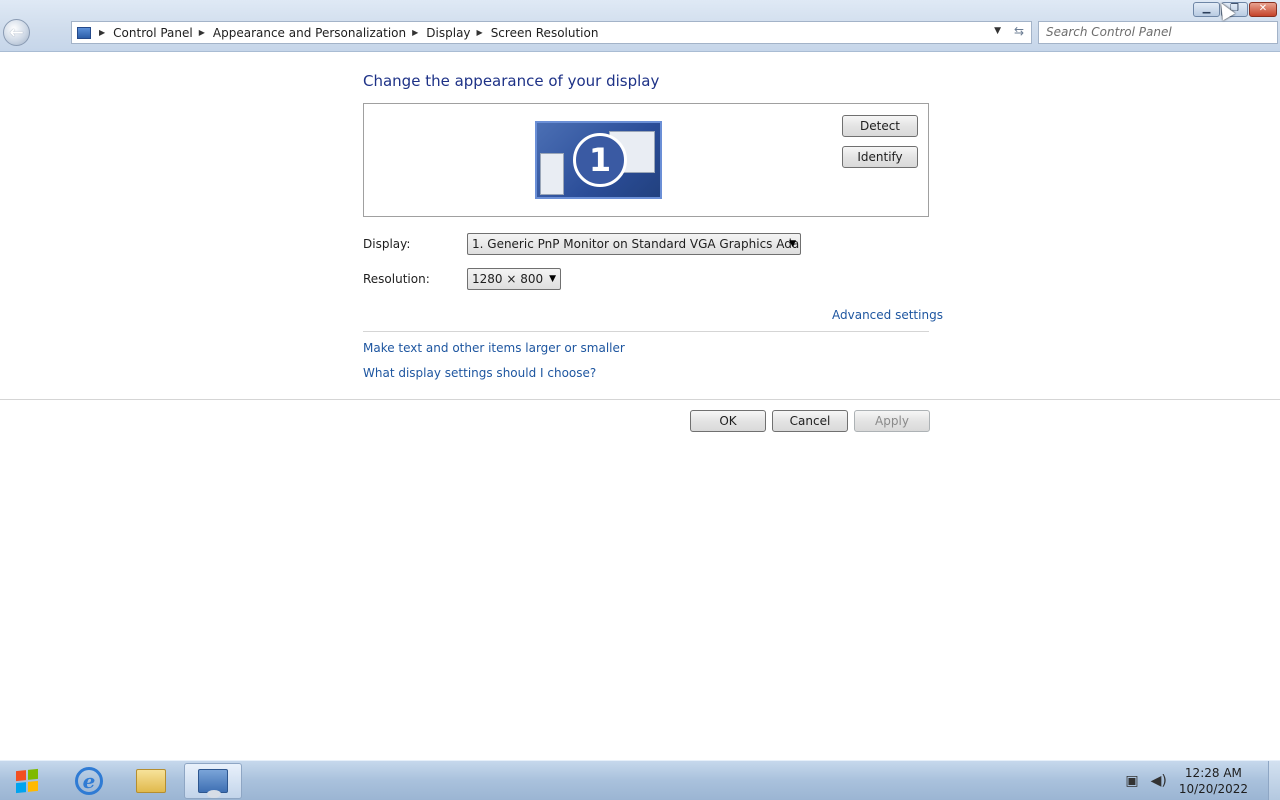 The height and width of the screenshot is (800, 1280). Describe the element at coordinates (1158, 32) in the screenshot. I see `search-input: Search Control Panel` at that location.